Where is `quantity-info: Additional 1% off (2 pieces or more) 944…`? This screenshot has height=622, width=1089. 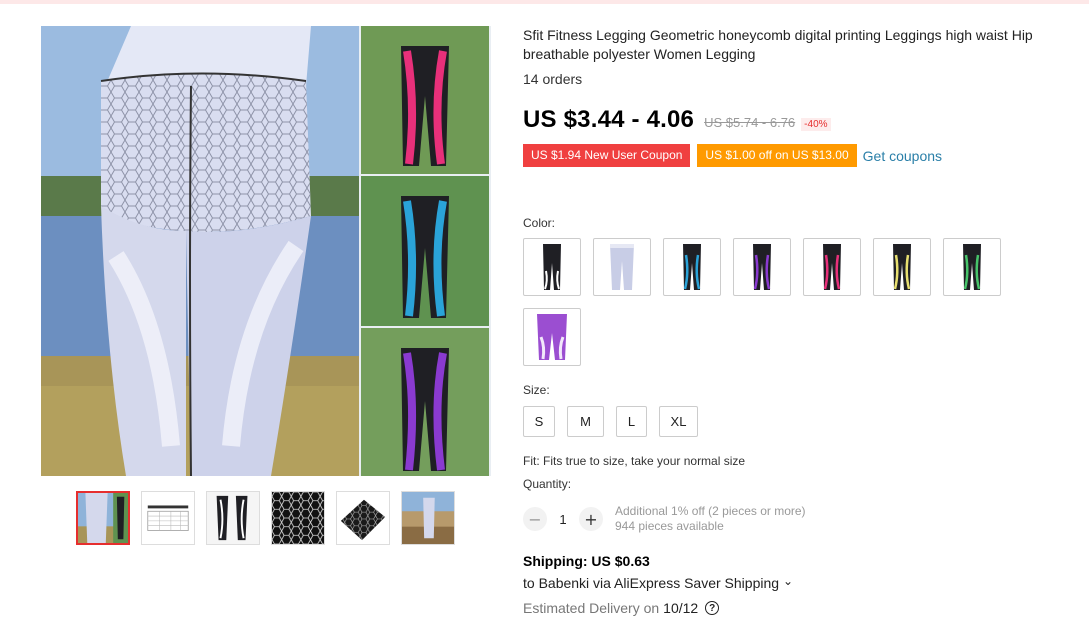 quantity-info: Additional 1% off (2 pieces or more) 944… is located at coordinates (710, 519).